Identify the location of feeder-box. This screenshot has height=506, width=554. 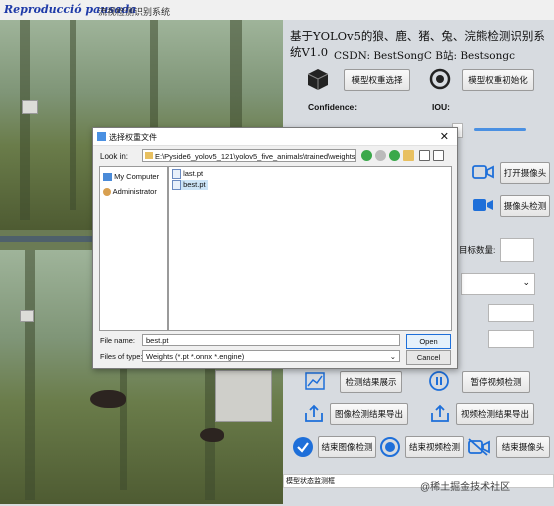
(243, 396).